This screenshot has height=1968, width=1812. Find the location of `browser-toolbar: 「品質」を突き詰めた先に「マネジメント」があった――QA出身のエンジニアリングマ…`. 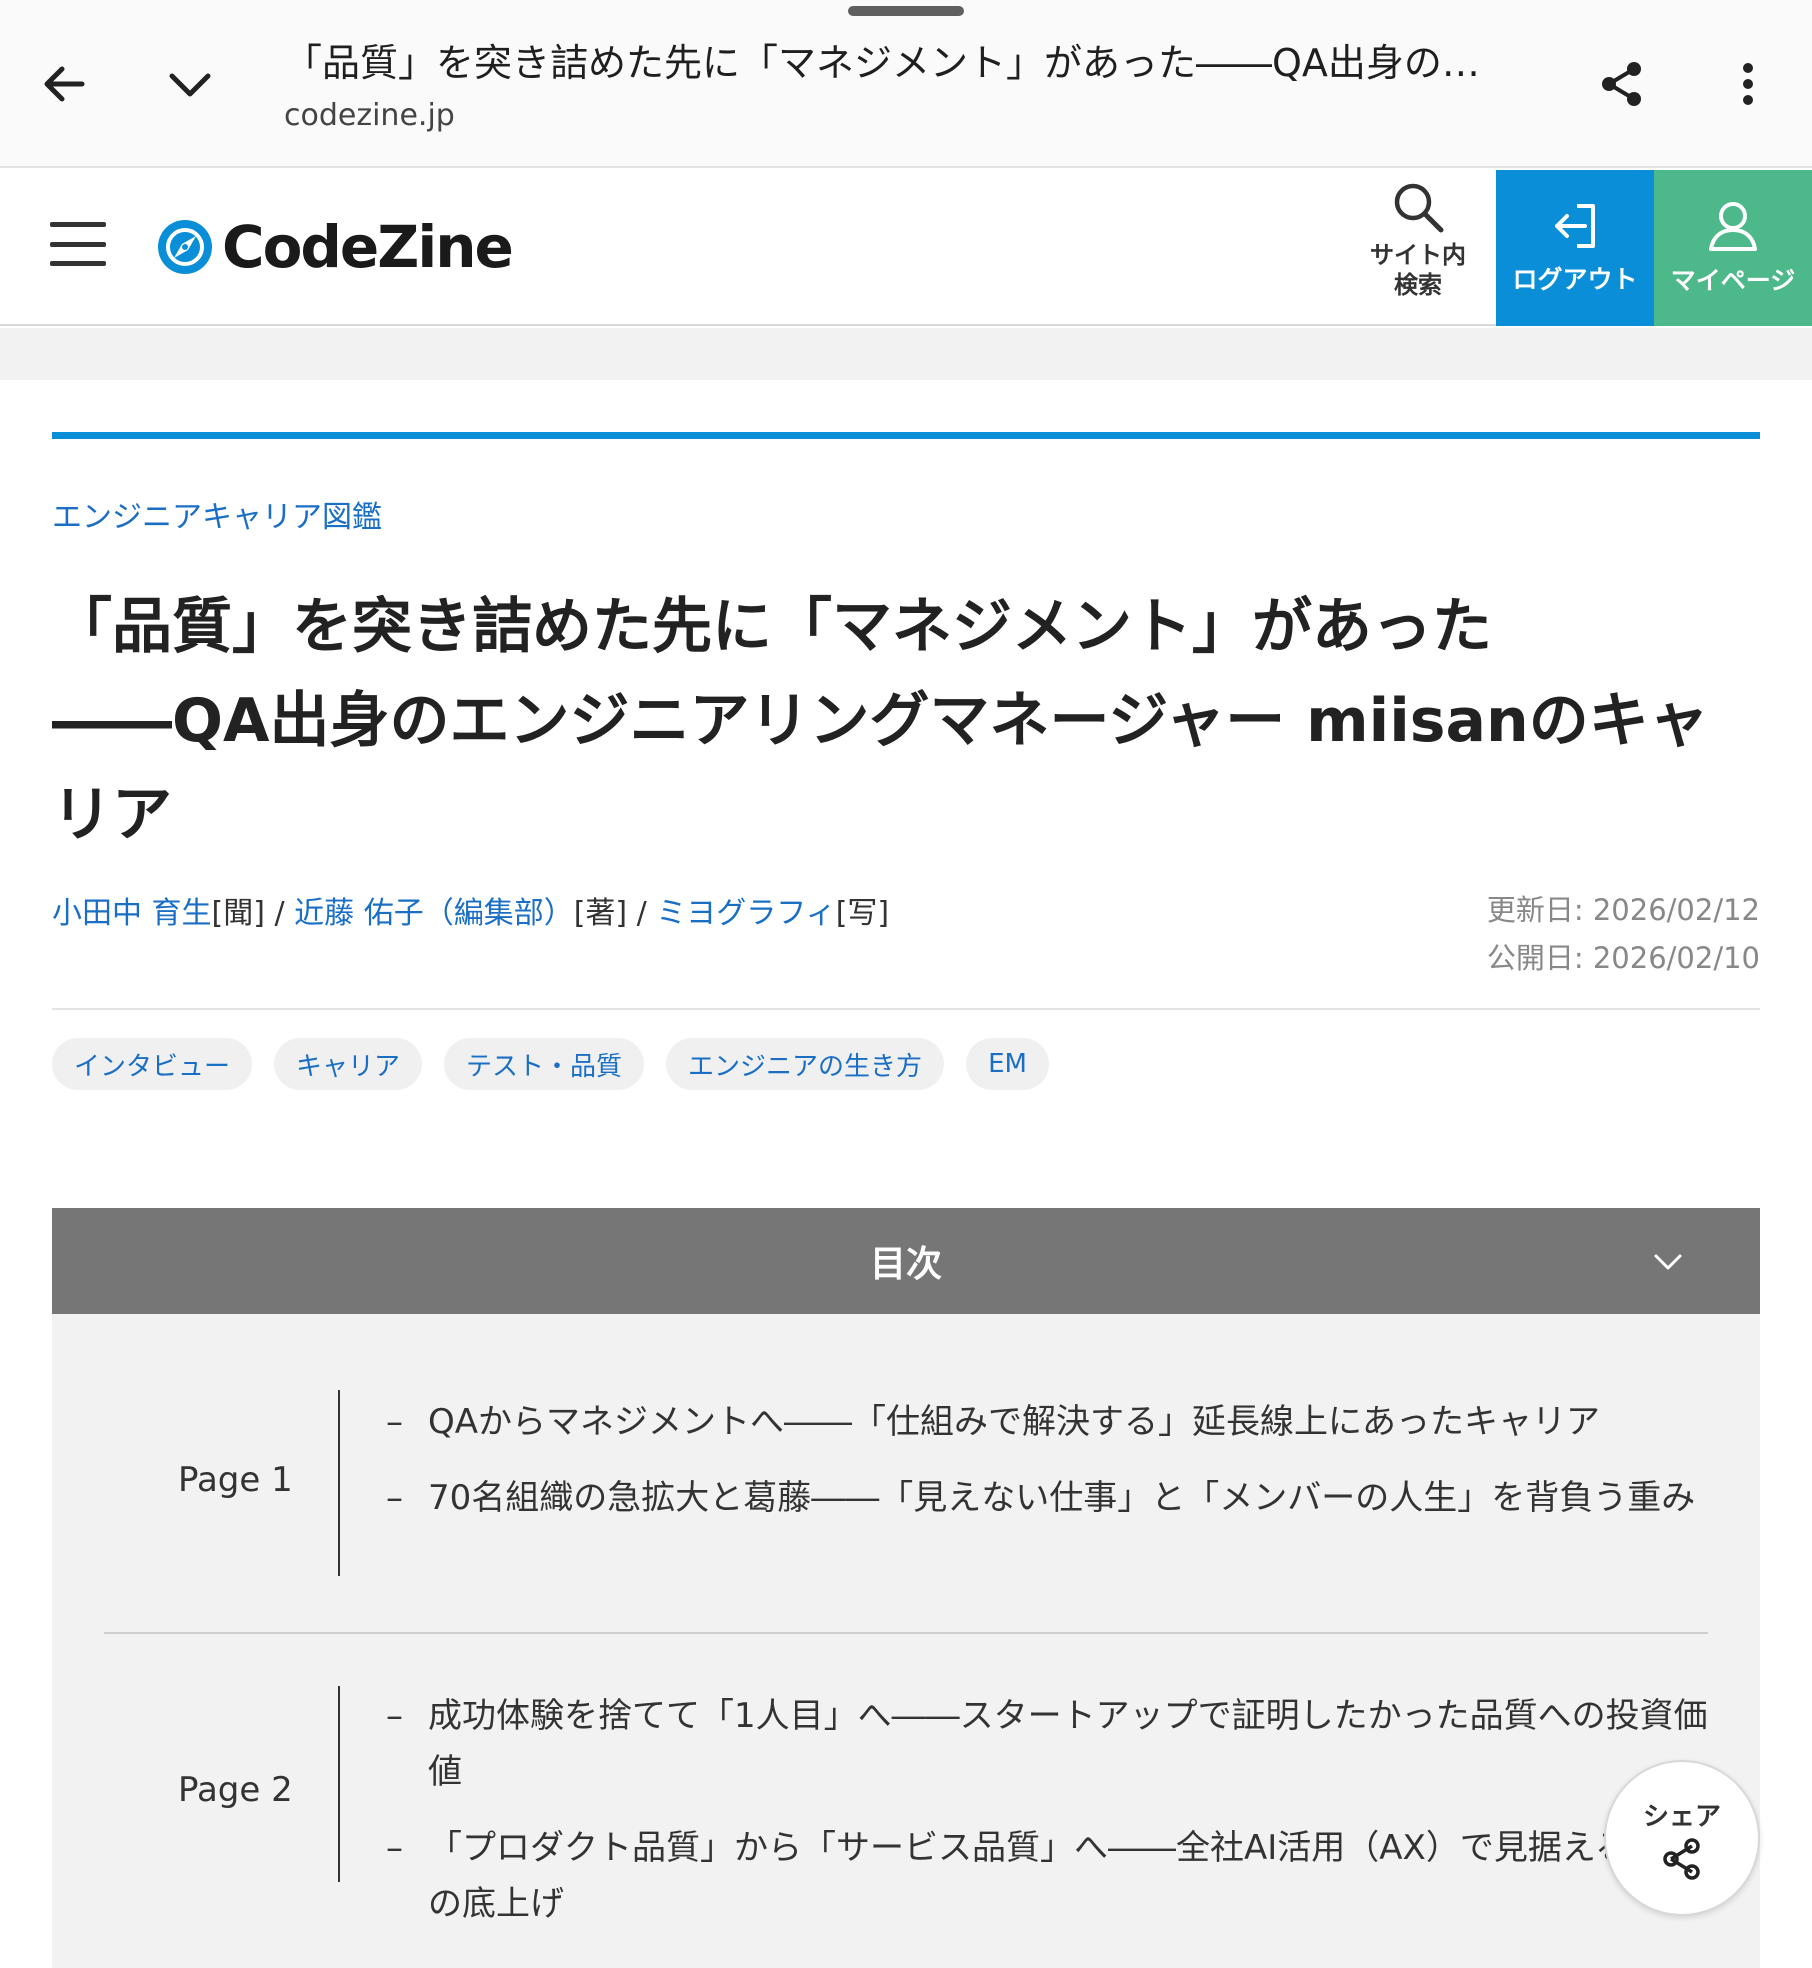

browser-toolbar: 「品質」を突き詰めた先に「マネジメント」があった――QA出身のエンジニアリングマ… is located at coordinates (906, 84).